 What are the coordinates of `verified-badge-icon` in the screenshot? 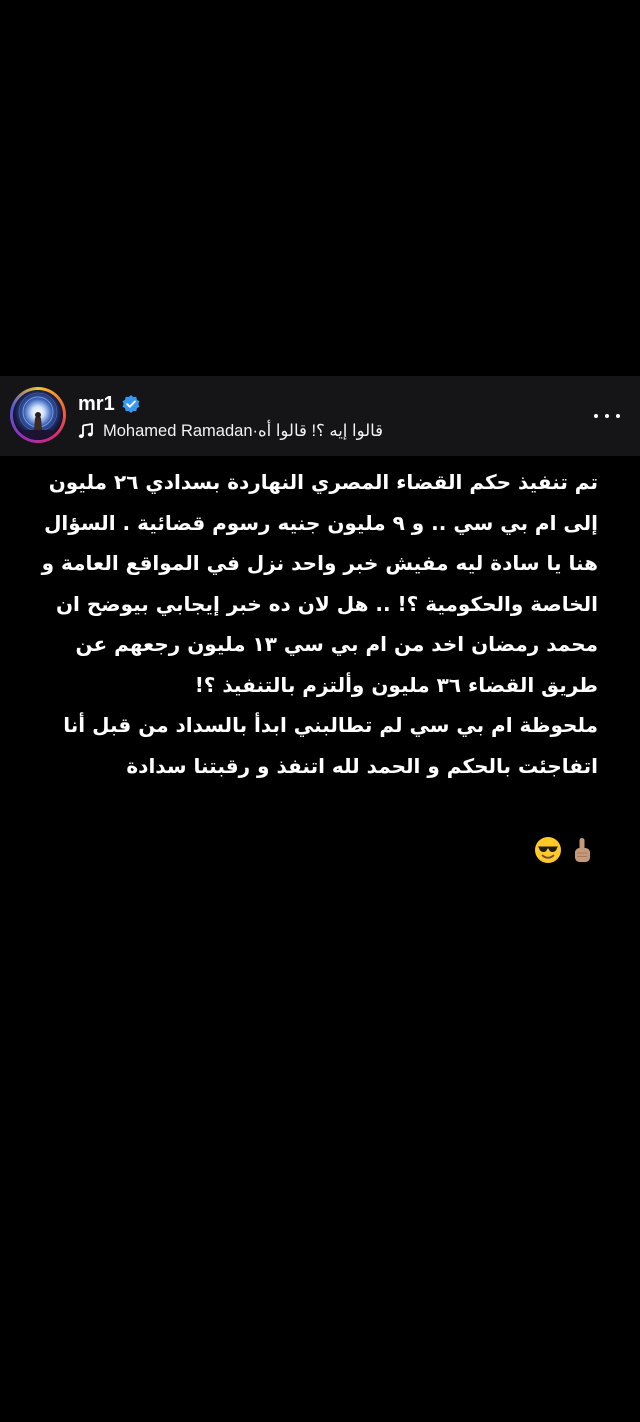 It's located at (131, 404).